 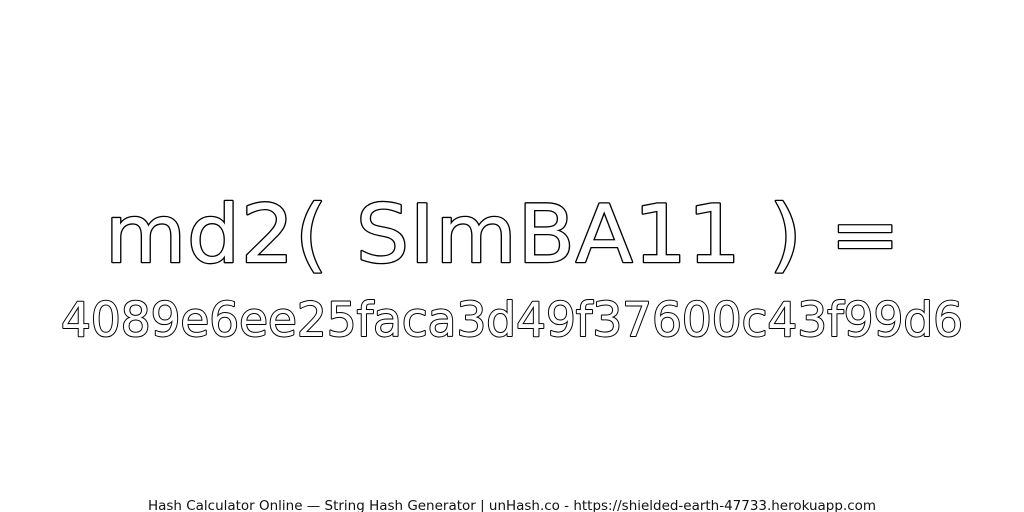 I want to click on hash-expression-heading: md2( SImBA11 ) =, so click(x=503, y=234).